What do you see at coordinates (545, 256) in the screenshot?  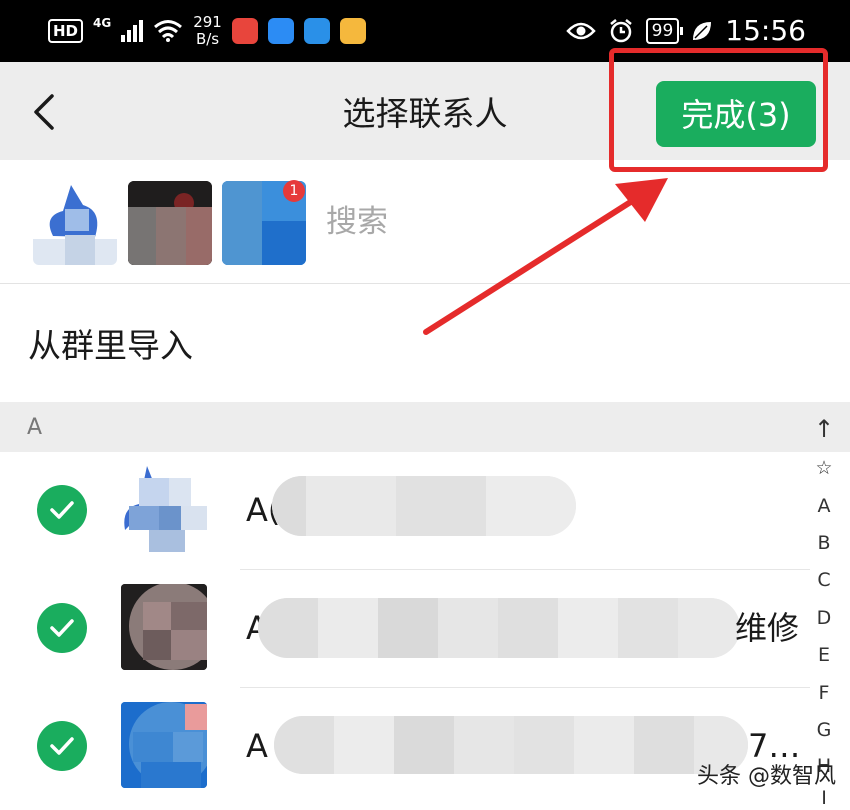 I see `annotation-arrow-icon` at bounding box center [545, 256].